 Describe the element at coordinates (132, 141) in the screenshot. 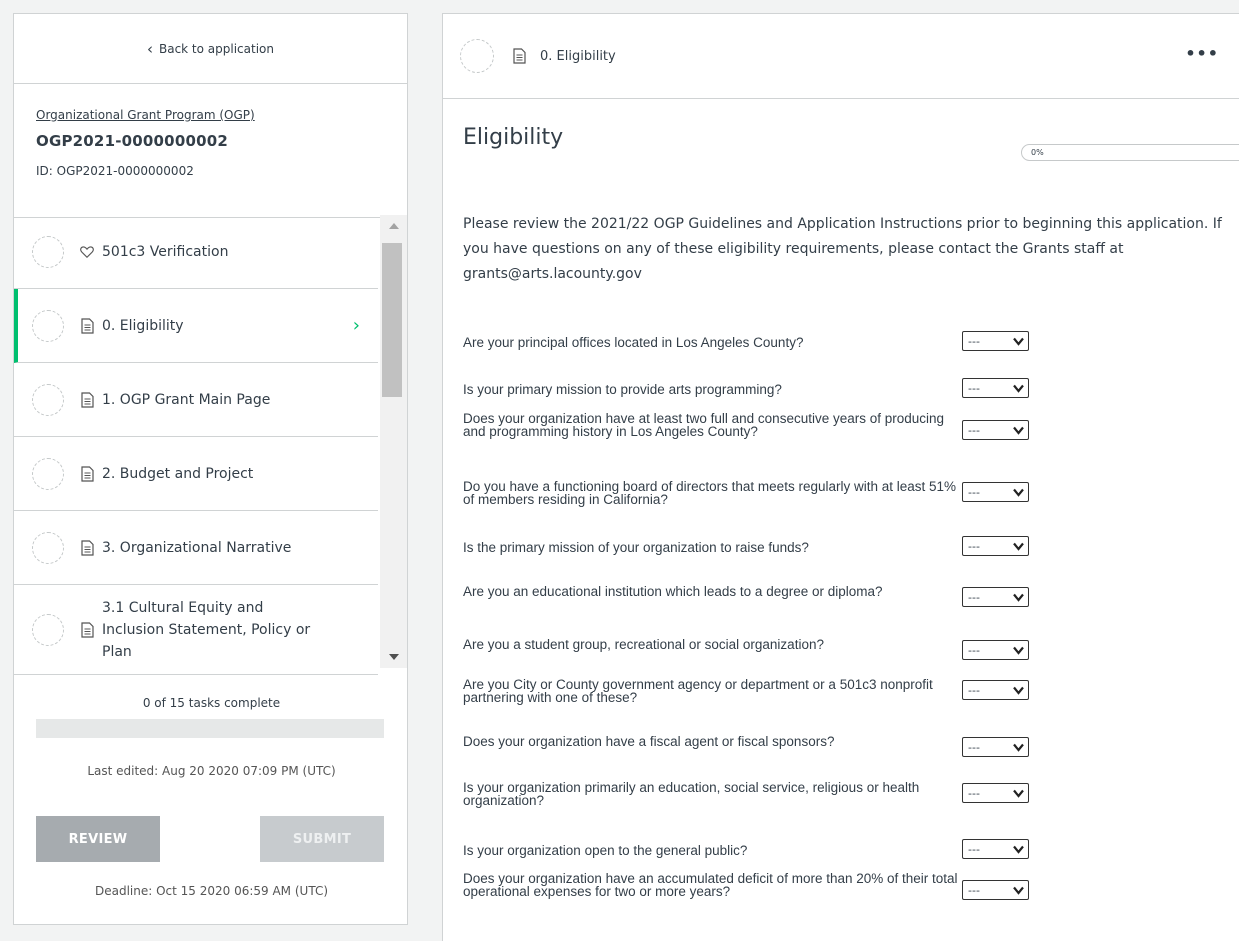

I see `application-title: OGP2021-0000000002` at that location.